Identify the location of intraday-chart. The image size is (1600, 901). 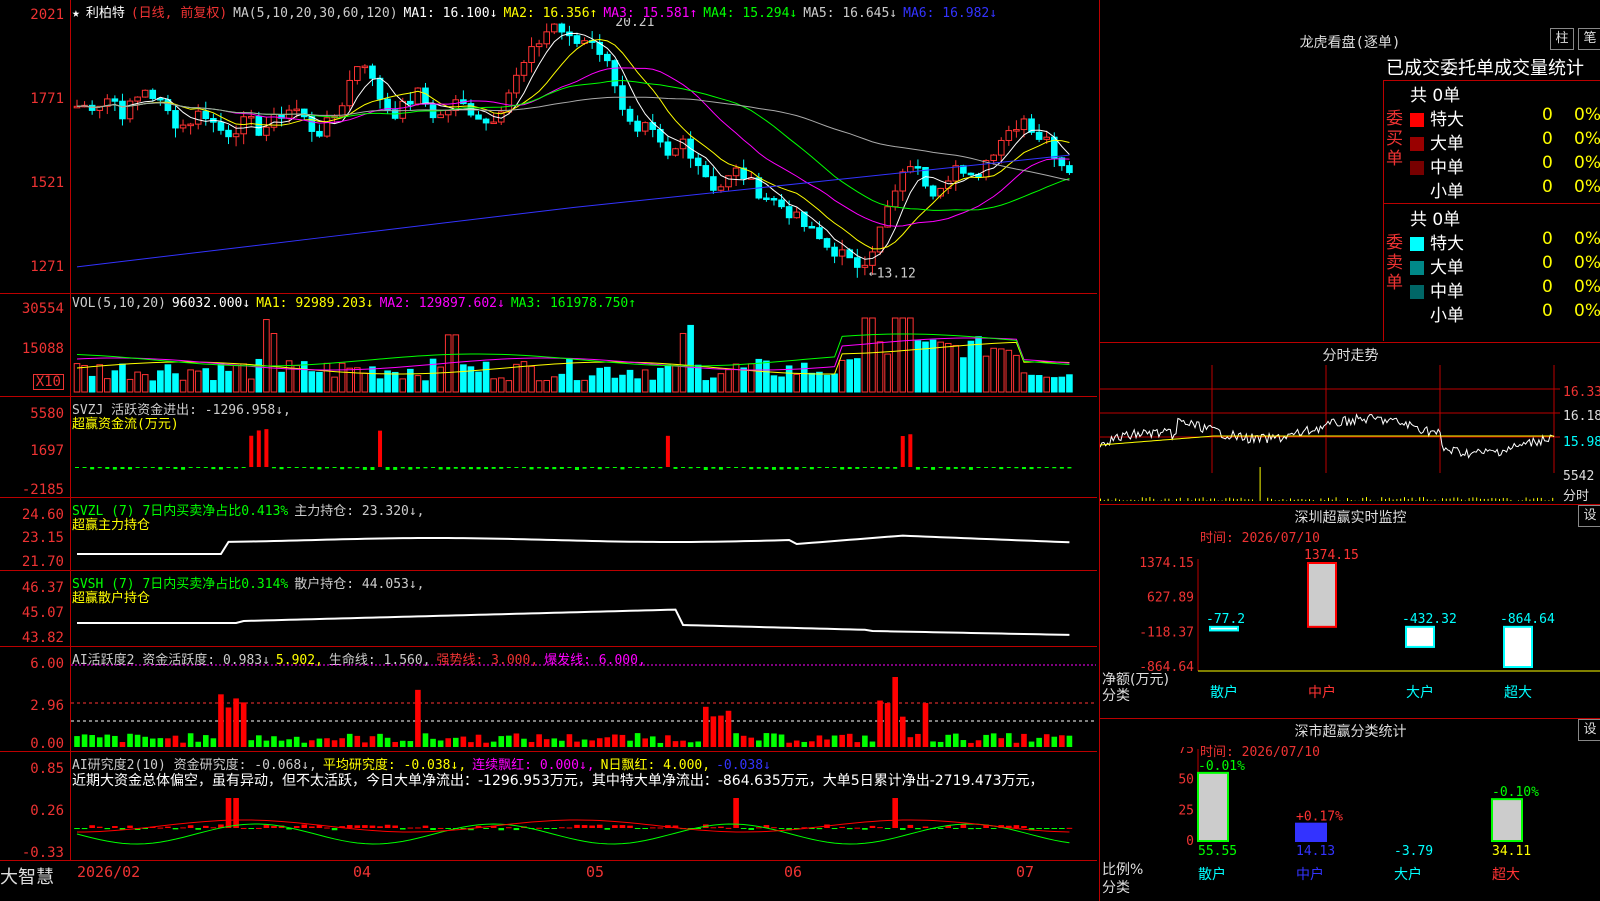
(1330, 434).